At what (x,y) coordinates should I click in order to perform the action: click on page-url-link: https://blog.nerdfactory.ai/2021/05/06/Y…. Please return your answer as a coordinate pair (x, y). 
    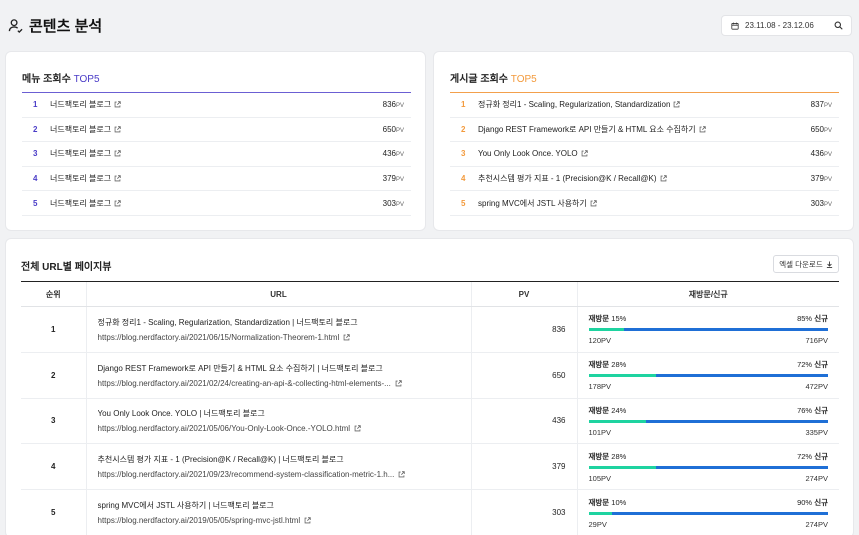
    Looking at the image, I should click on (277, 428).